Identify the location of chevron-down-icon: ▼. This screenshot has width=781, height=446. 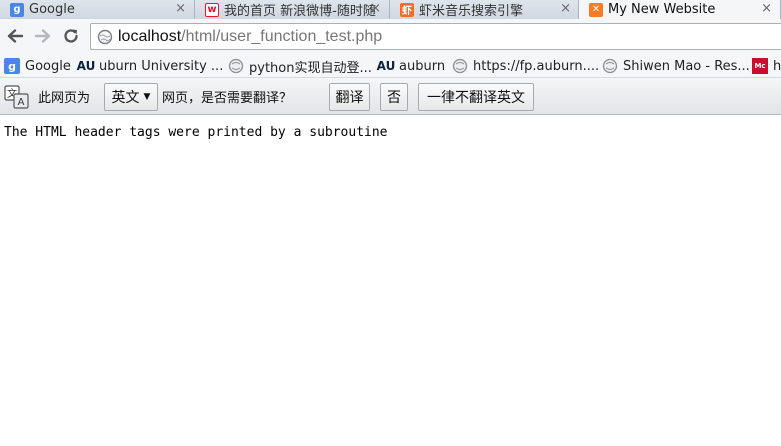
(147, 97).